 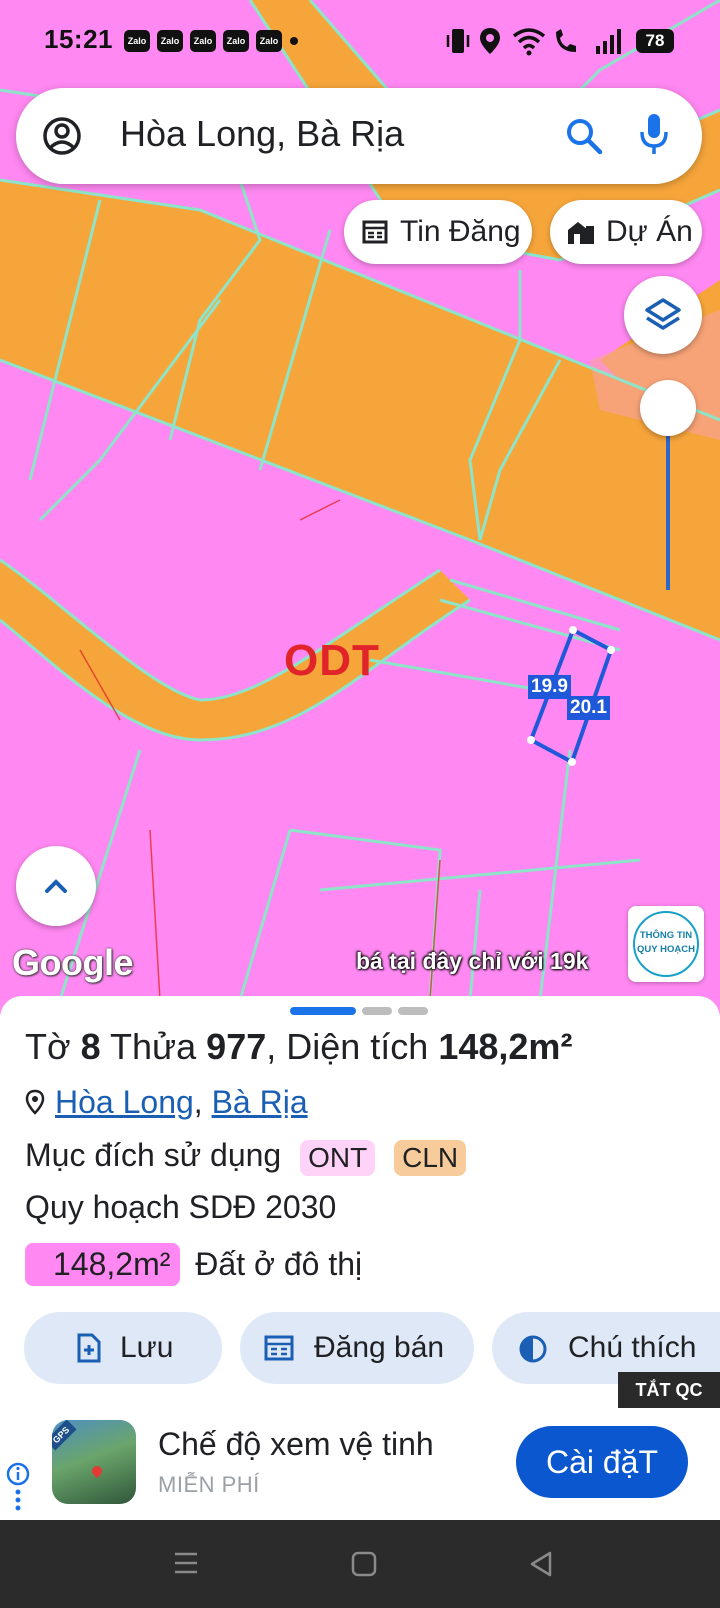 I want to click on area-label: , Diện tích, so click(x=347, y=1046).